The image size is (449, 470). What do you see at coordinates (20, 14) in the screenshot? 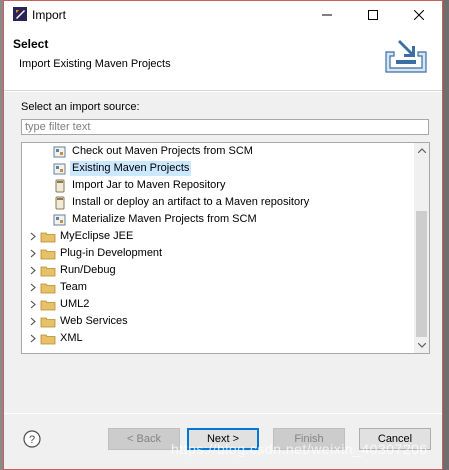
I see `eclipse-app-icon` at bounding box center [20, 14].